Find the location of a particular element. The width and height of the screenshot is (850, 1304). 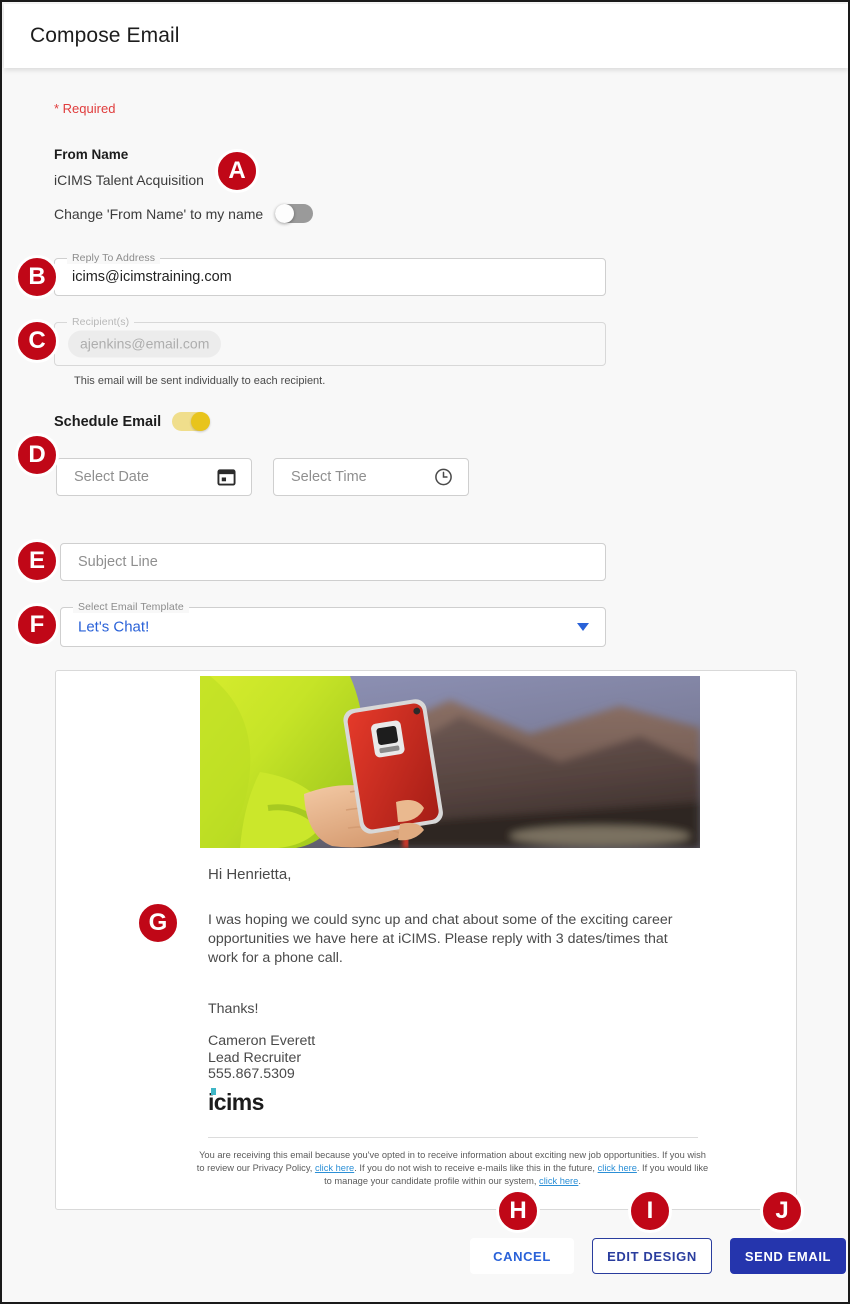

reply-to-address-legend: Reply To Address is located at coordinates (114, 258).